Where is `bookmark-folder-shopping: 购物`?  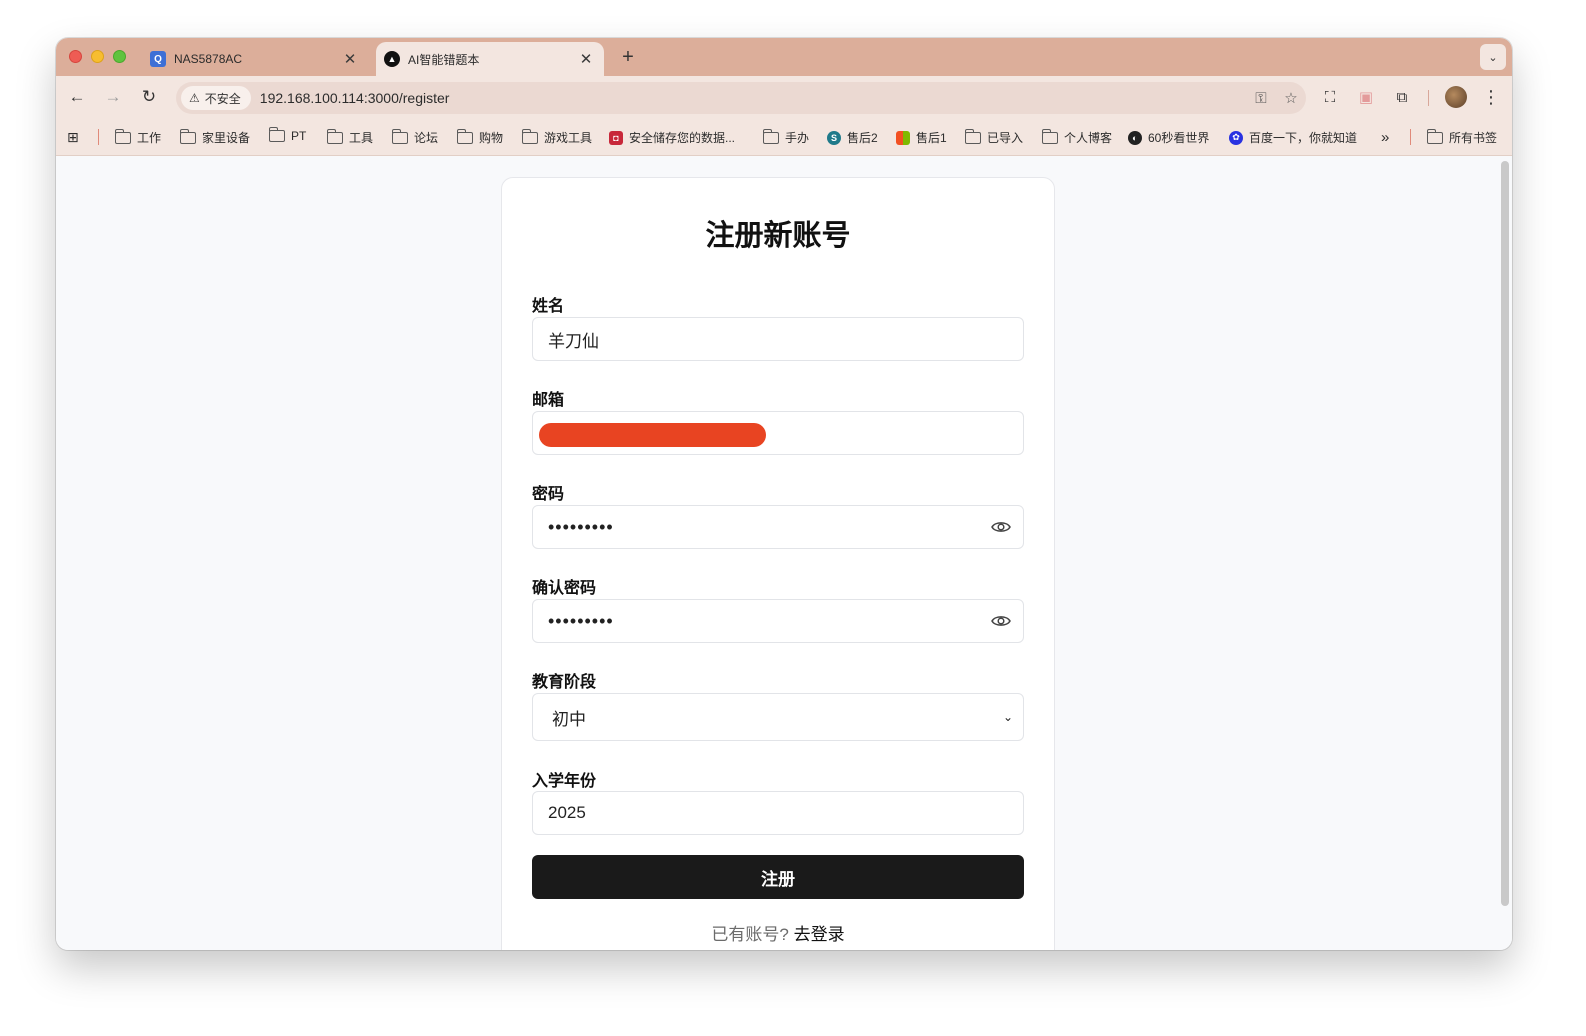 bookmark-folder-shopping: 购物 is located at coordinates (480, 137).